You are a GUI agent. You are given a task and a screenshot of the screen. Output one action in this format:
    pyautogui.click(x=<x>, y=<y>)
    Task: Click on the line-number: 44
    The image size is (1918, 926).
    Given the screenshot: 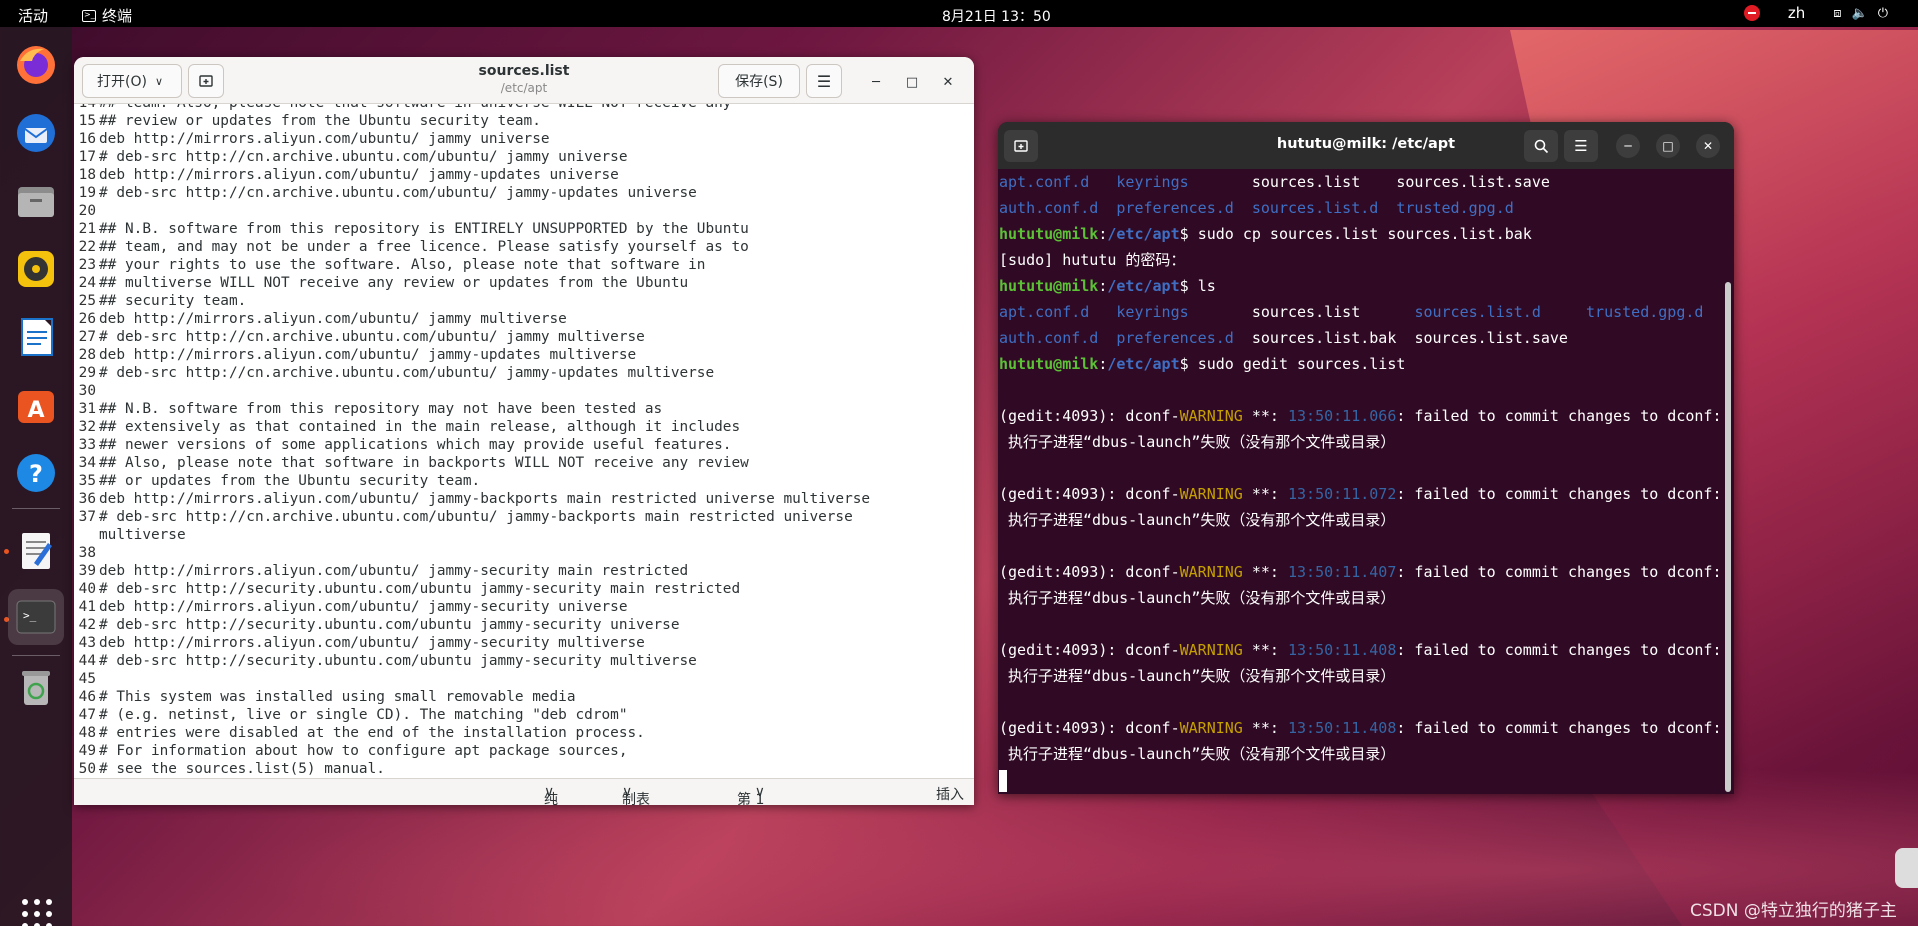 What is the action you would take?
    pyautogui.click(x=87, y=661)
    